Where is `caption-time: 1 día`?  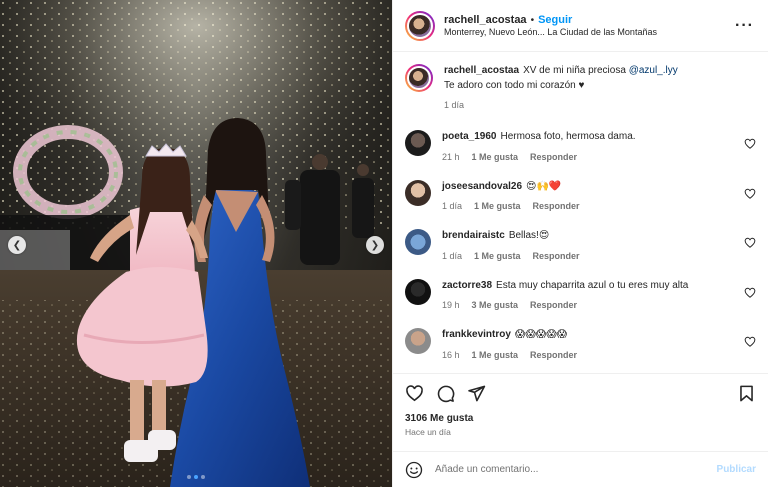
caption-time: 1 día is located at coordinates (454, 105).